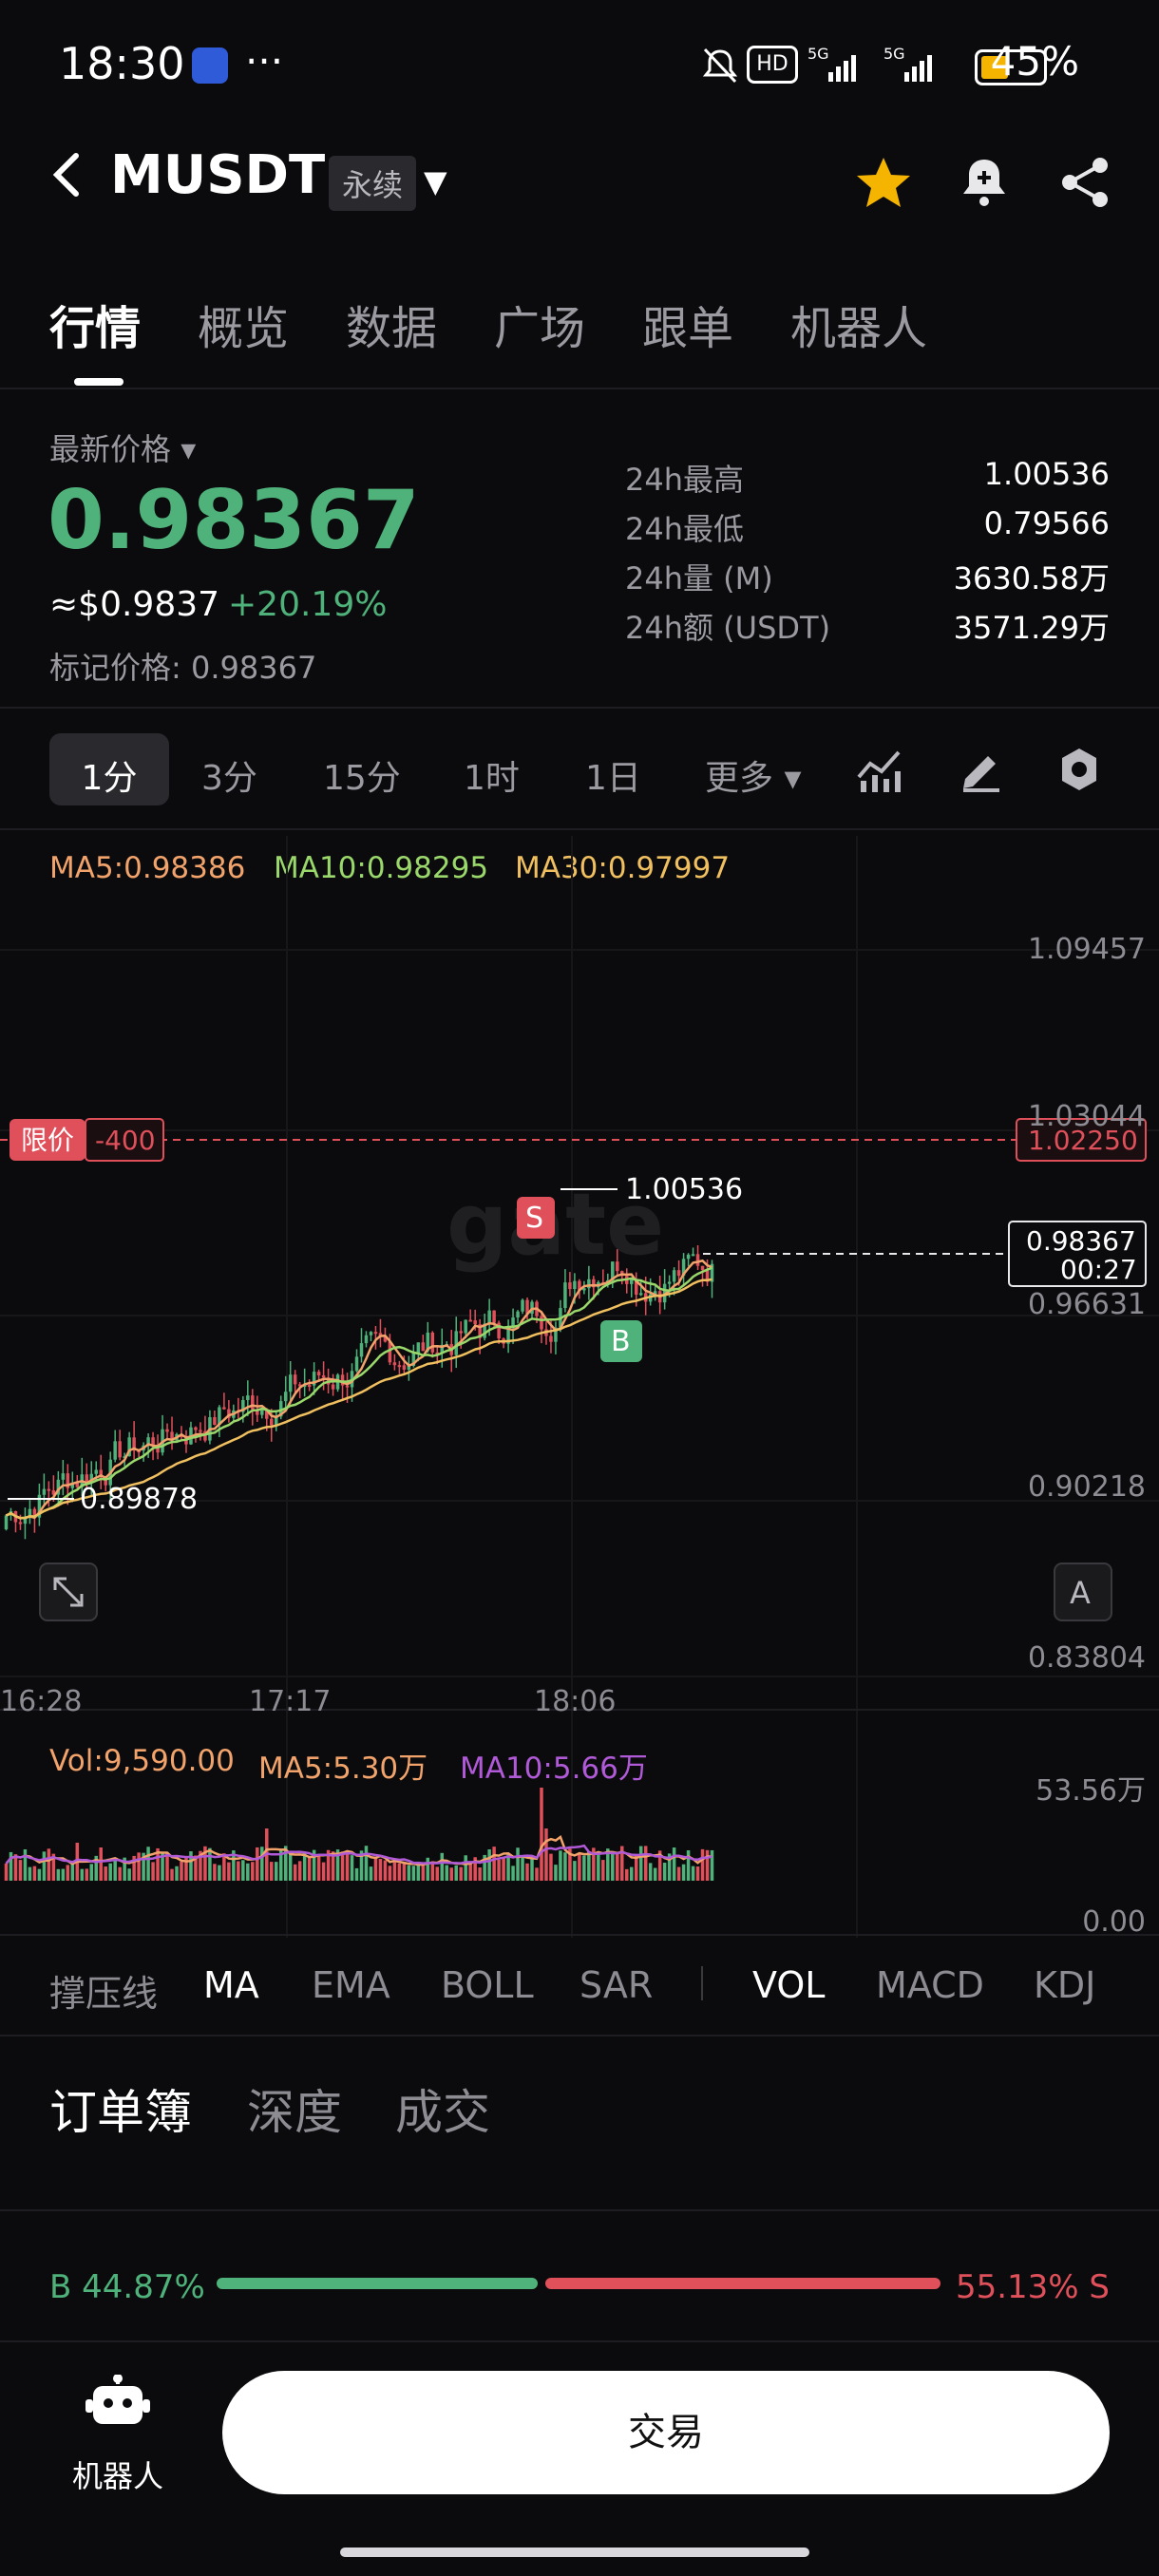 This screenshot has height=2576, width=1159. I want to click on tab-orderbook: 订单簿, so click(120, 2108).